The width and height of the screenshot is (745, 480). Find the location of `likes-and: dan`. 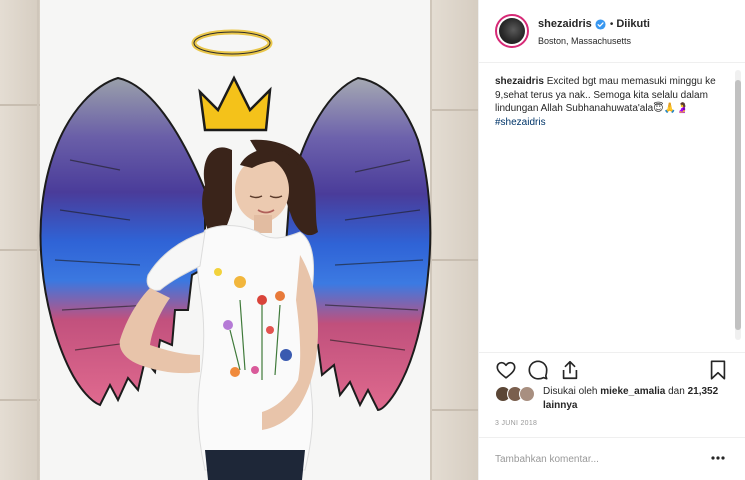

likes-and: dan is located at coordinates (676, 391).